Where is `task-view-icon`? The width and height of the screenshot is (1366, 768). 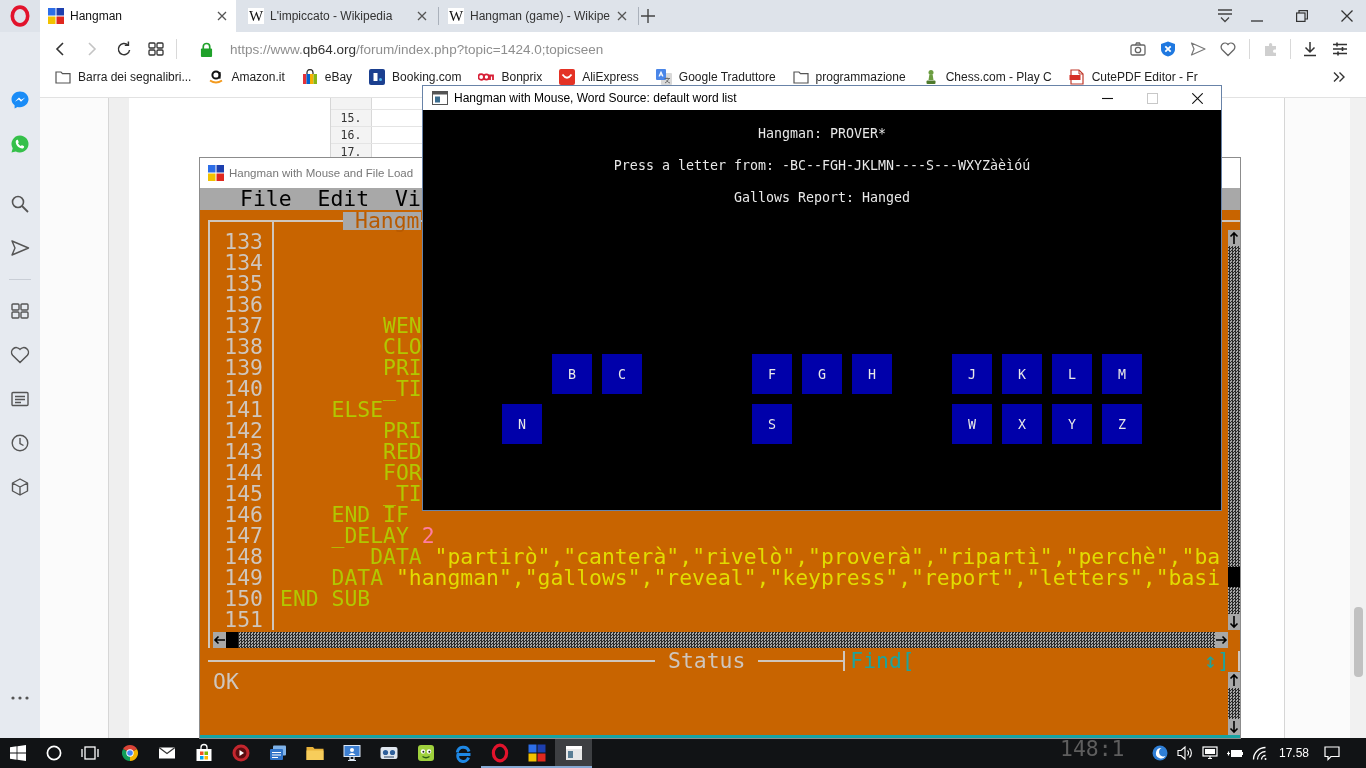 task-view-icon is located at coordinates (90, 753).